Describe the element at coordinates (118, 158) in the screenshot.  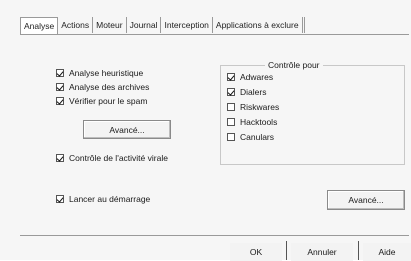
I see `viral-activity-label: Contrôle de l'activité virale` at that location.